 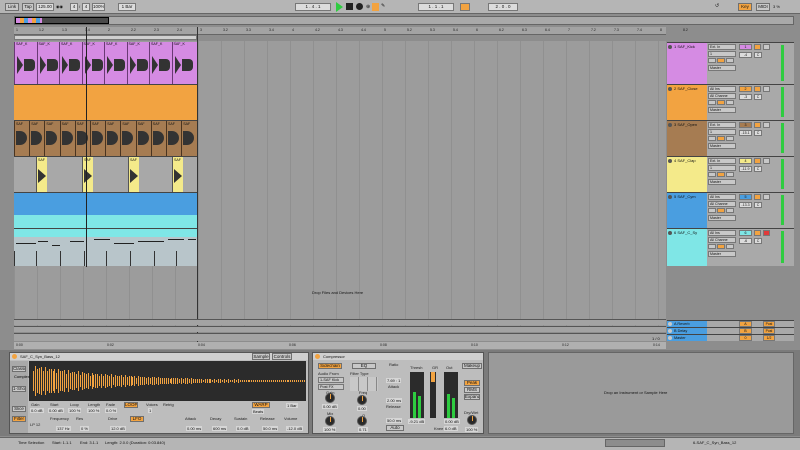 What do you see at coordinates (670, 331) in the screenshot?
I see `return-fold-icon` at bounding box center [670, 331].